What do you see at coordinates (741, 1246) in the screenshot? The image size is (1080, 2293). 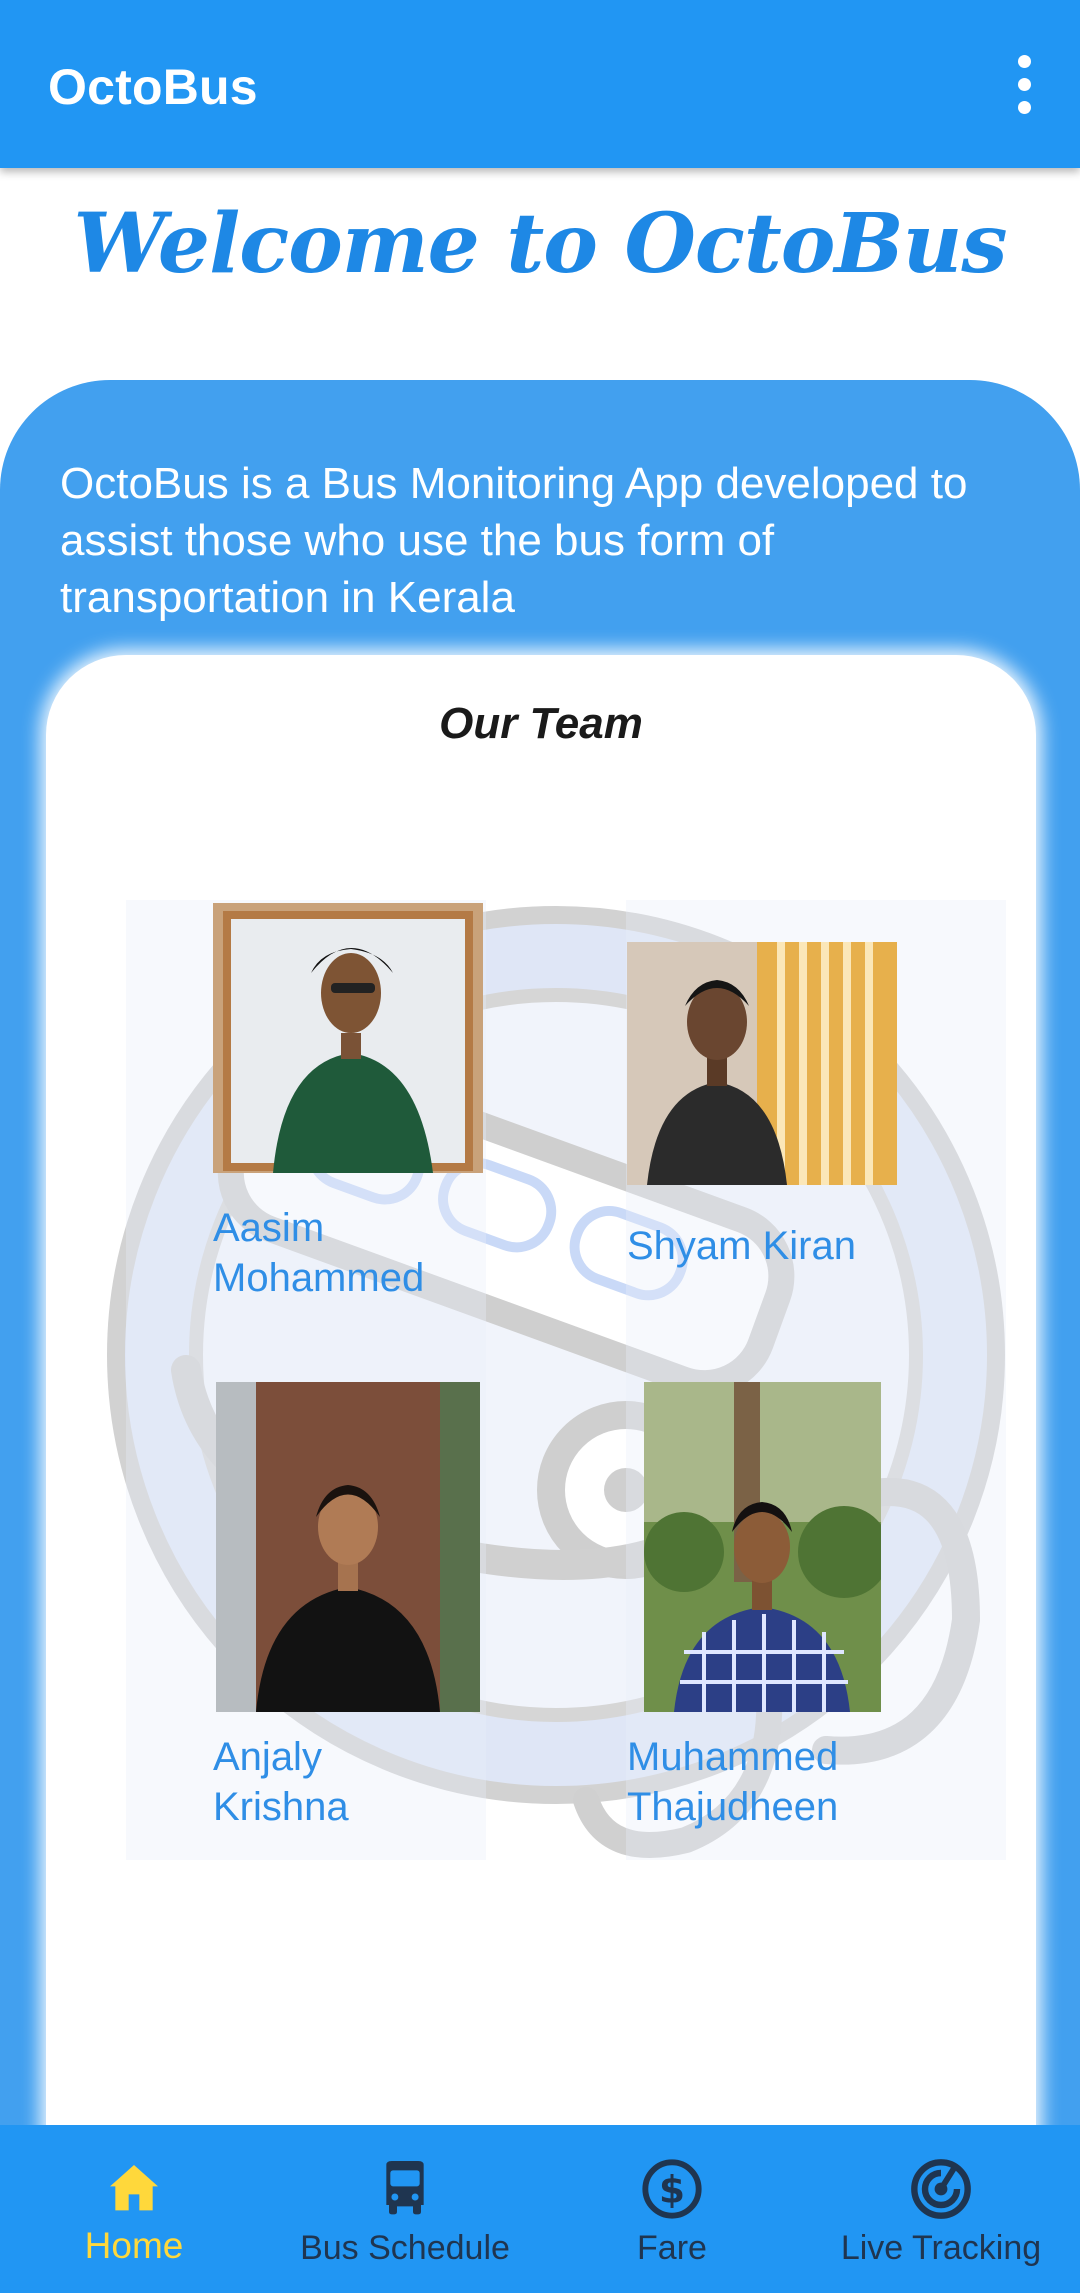 I see `member-name: Shyam Kiran` at bounding box center [741, 1246].